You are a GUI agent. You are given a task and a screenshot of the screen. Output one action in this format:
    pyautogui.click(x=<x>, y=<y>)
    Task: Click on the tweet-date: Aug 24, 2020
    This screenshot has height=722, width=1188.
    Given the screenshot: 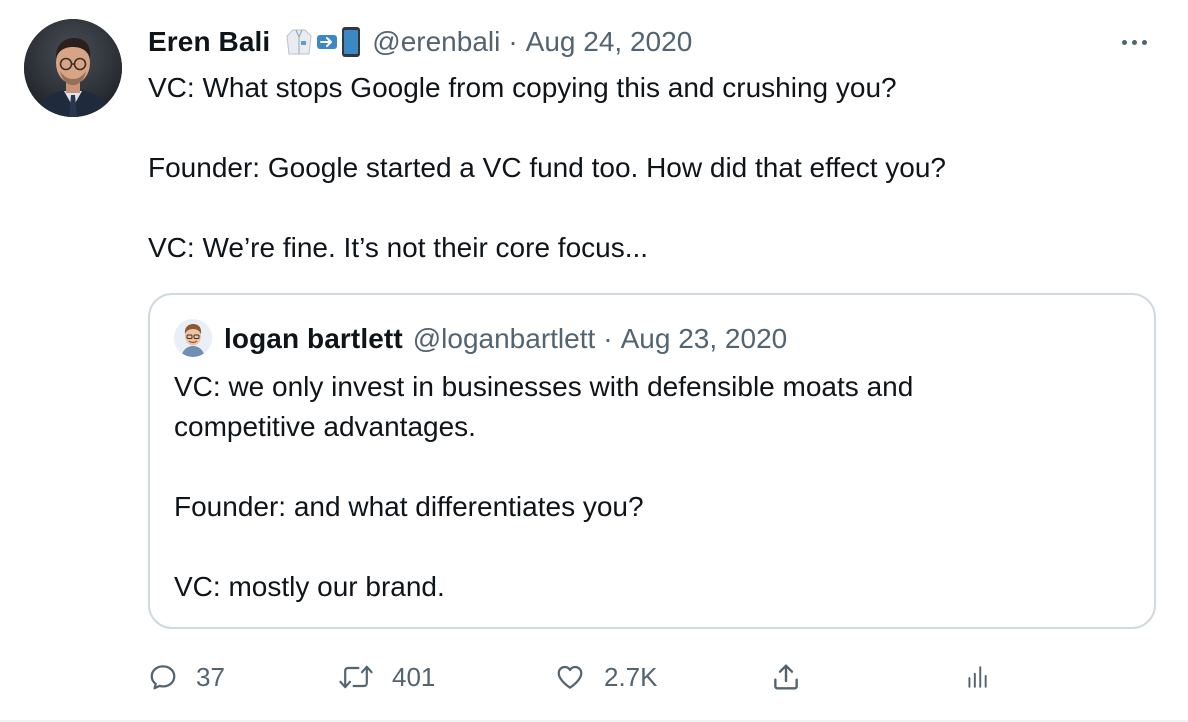 What is the action you would take?
    pyautogui.click(x=609, y=42)
    